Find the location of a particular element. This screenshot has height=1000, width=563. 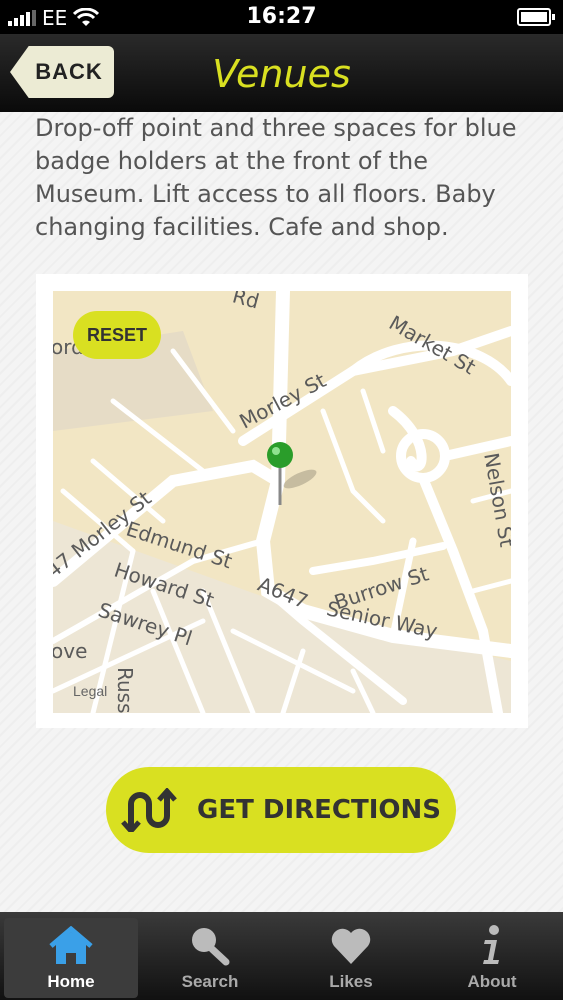

tab-search-label: Search is located at coordinates (210, 981).